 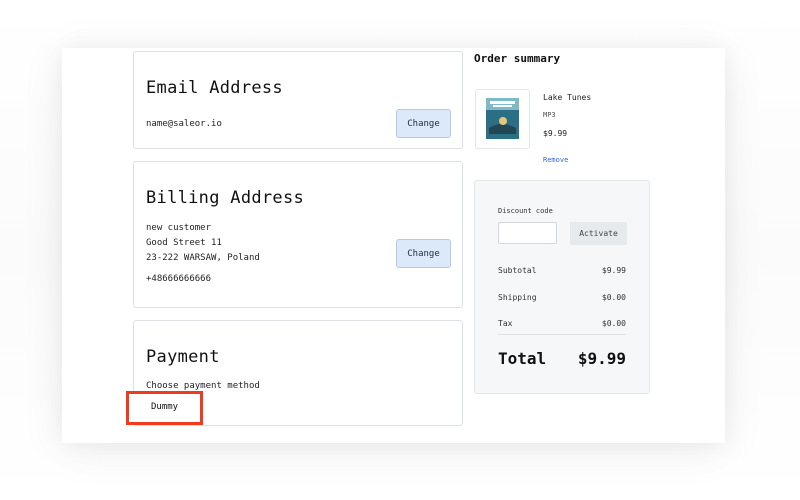 I want to click on tax-label: Tax, so click(x=505, y=323).